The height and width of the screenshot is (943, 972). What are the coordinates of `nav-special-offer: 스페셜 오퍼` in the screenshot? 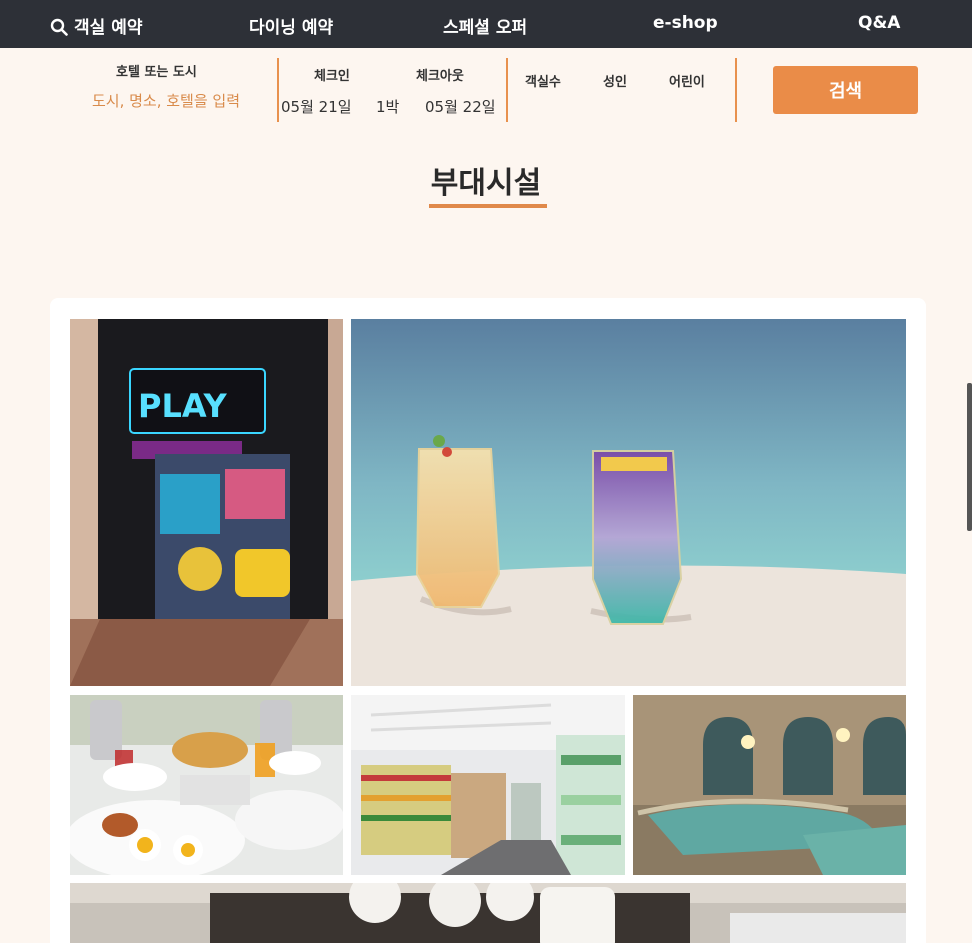 It's located at (485, 25).